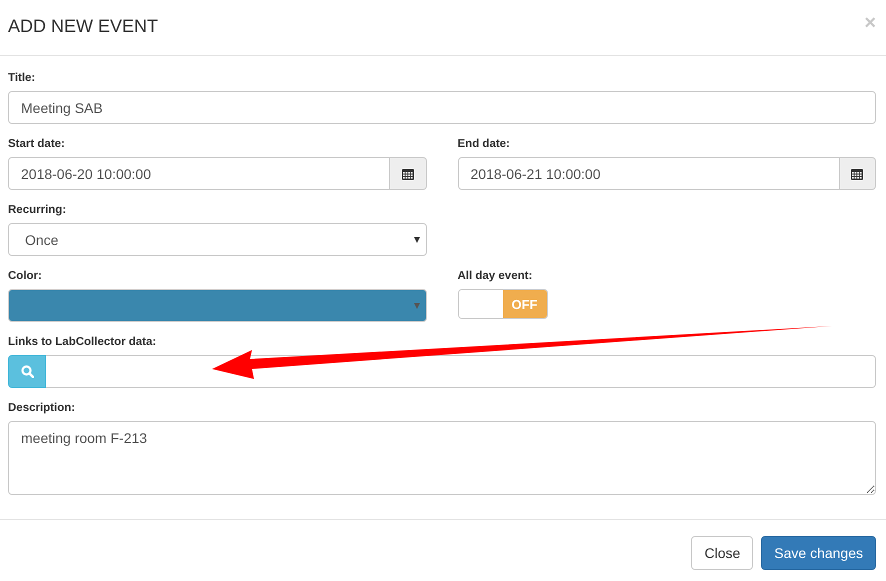 The image size is (886, 581). Describe the element at coordinates (722, 553) in the screenshot. I see `close-dialog-button: Close` at that location.